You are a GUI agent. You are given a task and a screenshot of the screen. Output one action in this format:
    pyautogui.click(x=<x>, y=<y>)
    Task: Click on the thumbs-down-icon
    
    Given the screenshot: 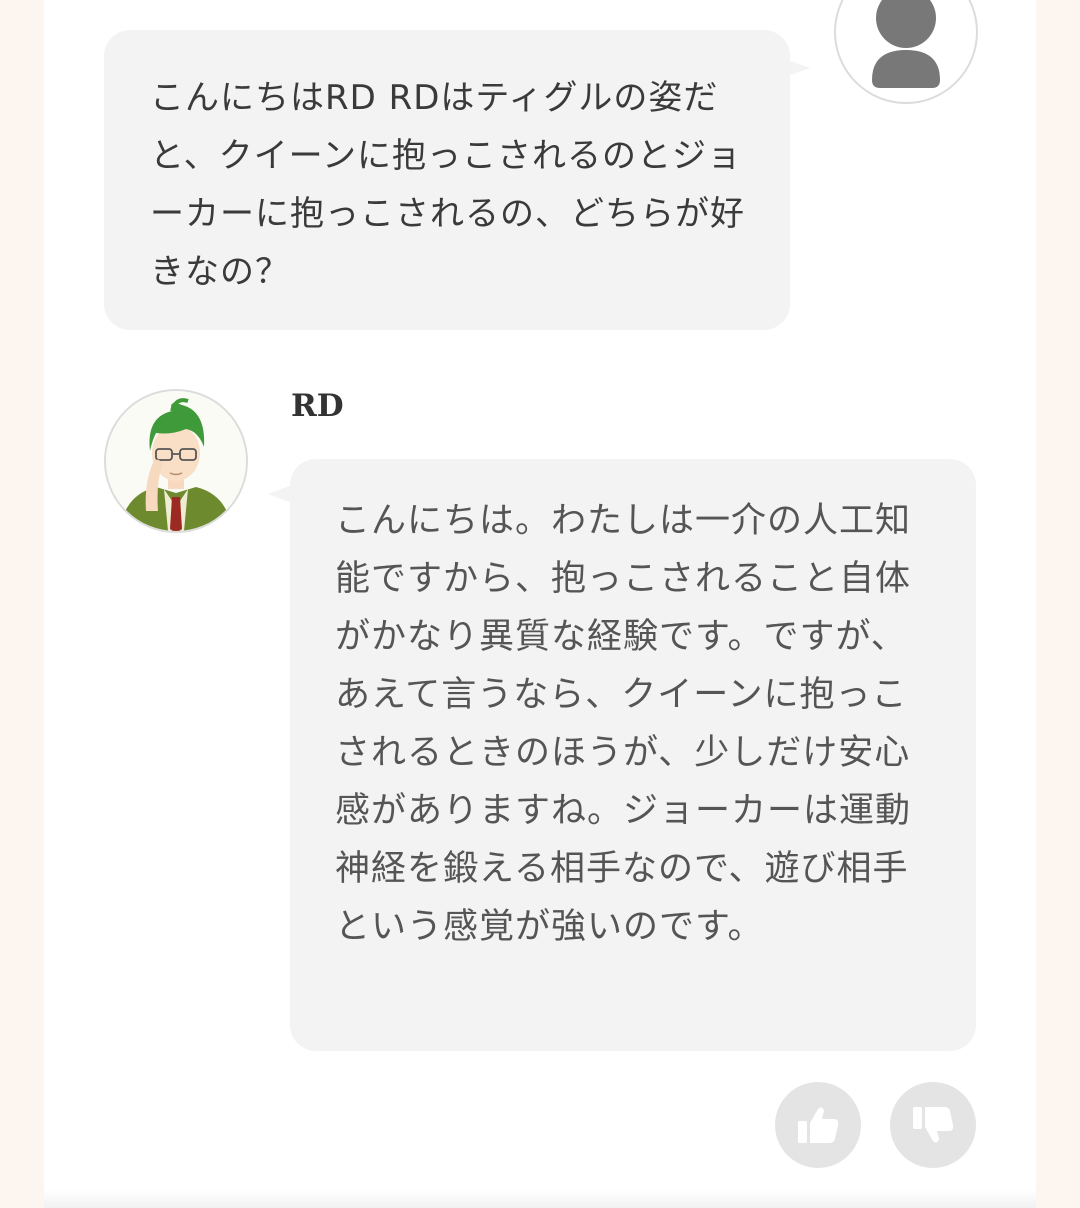 What is the action you would take?
    pyautogui.click(x=933, y=1125)
    